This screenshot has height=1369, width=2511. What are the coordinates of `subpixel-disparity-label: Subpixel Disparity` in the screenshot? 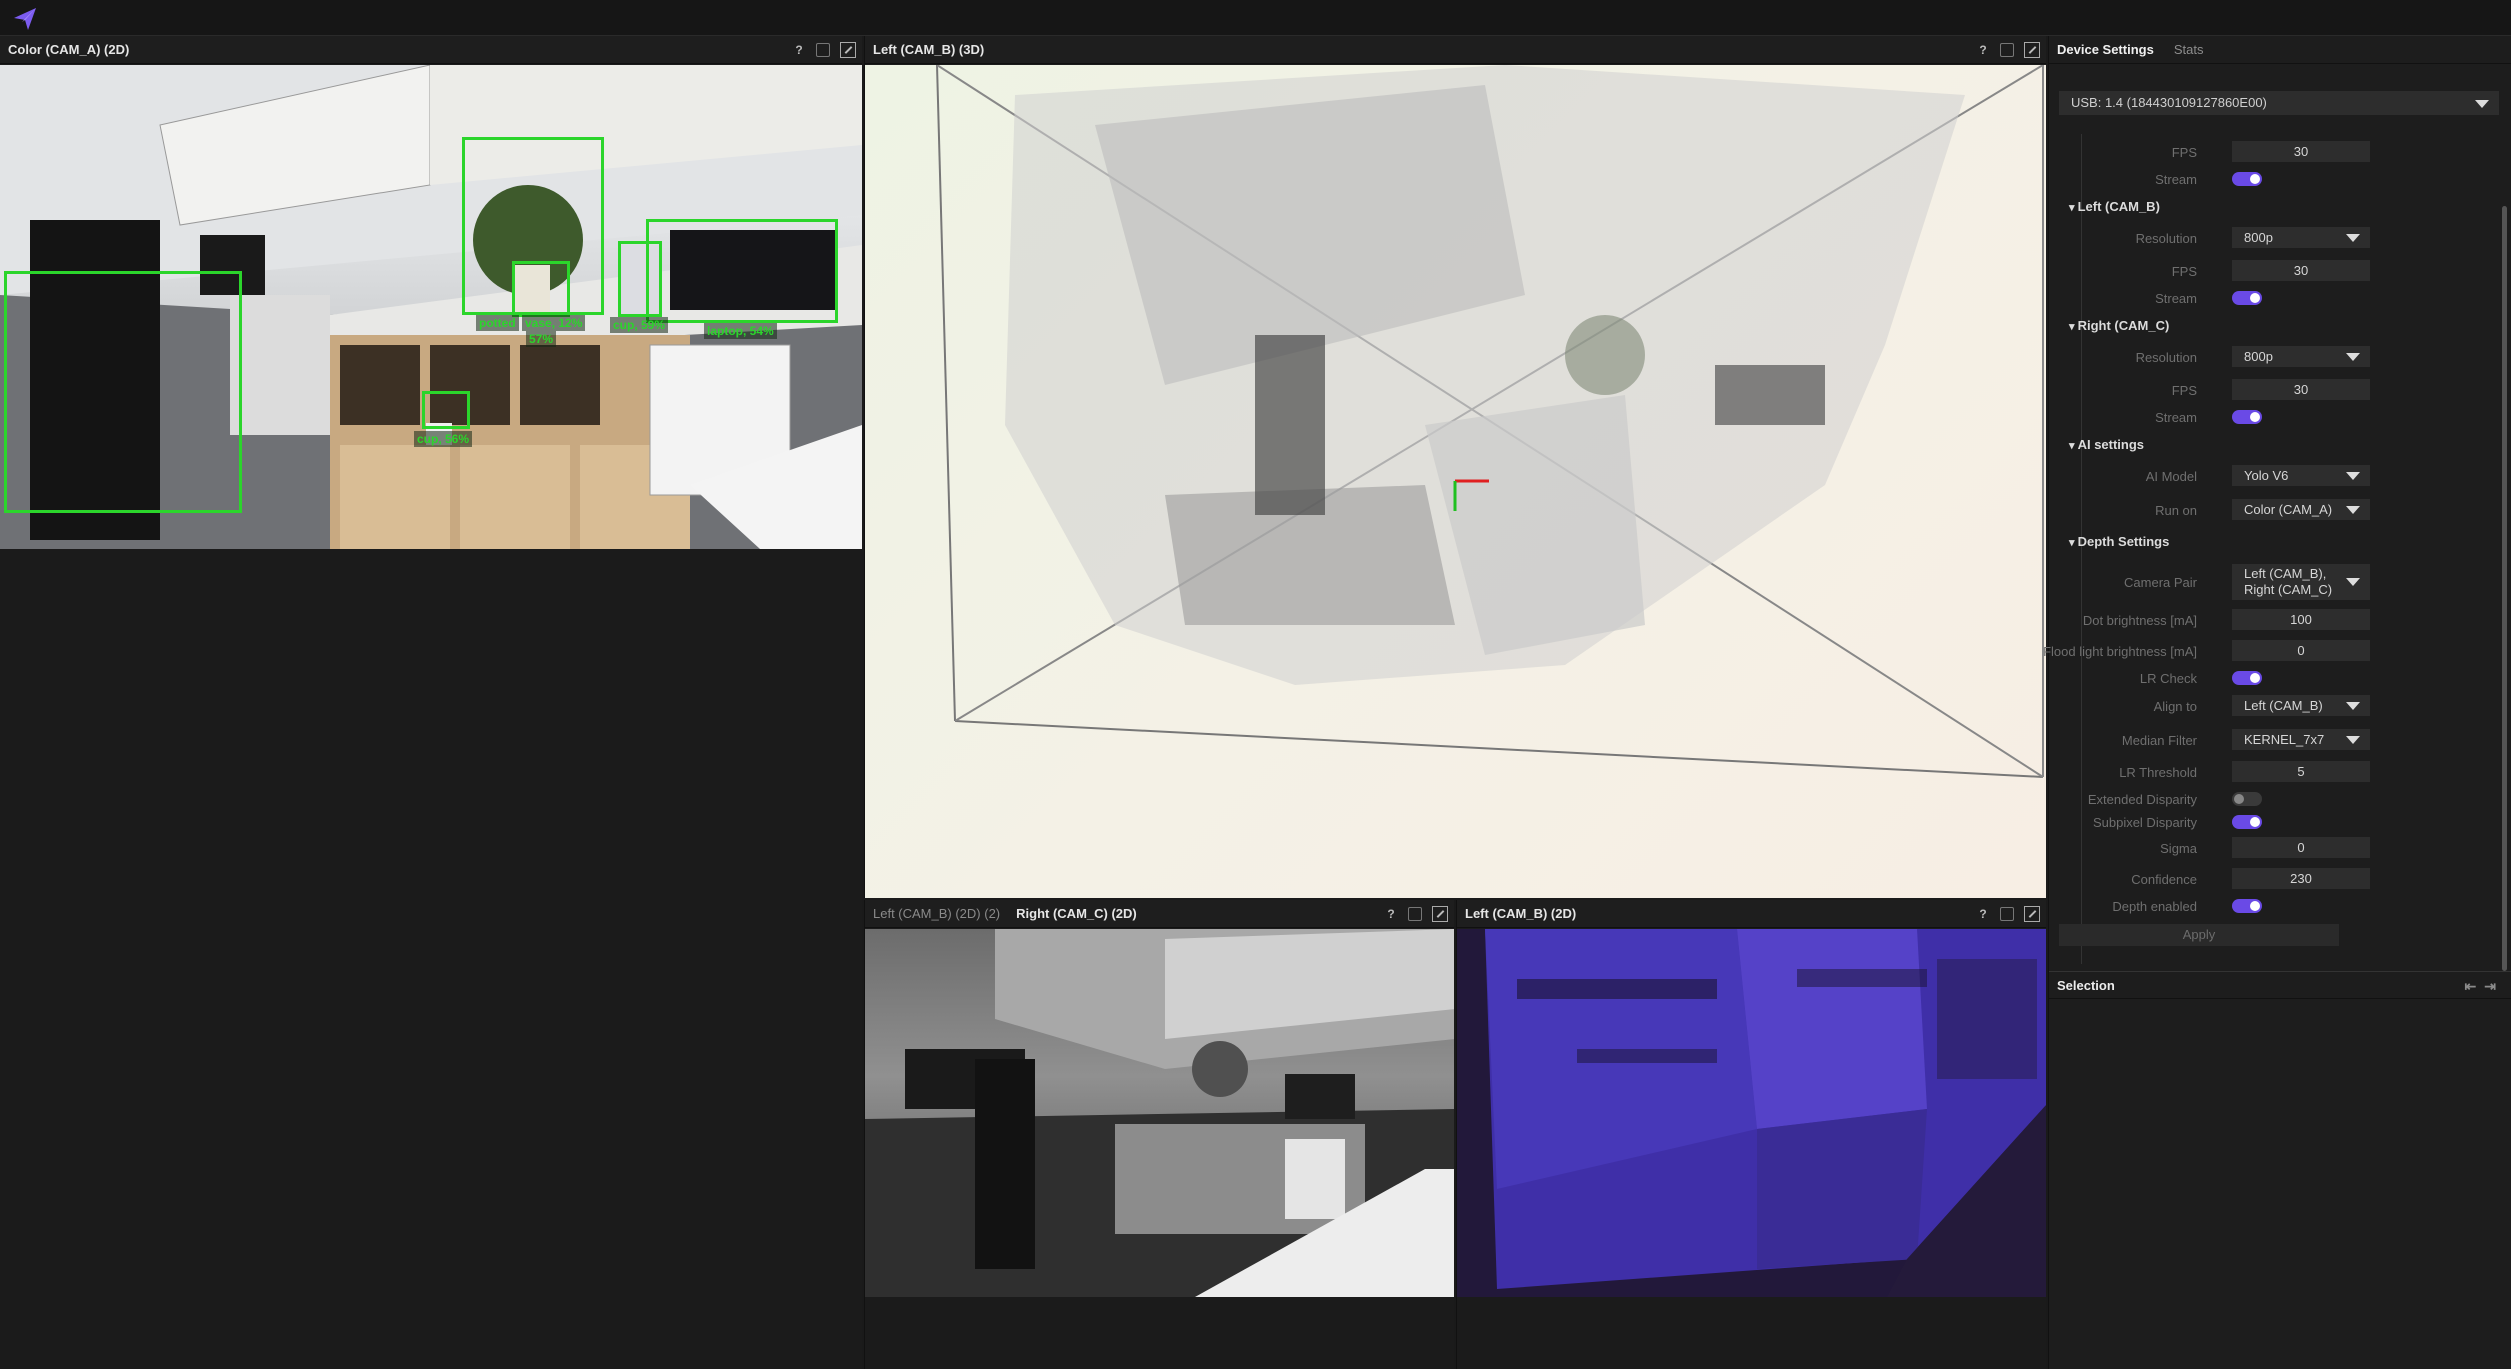 It's located at (2144, 822).